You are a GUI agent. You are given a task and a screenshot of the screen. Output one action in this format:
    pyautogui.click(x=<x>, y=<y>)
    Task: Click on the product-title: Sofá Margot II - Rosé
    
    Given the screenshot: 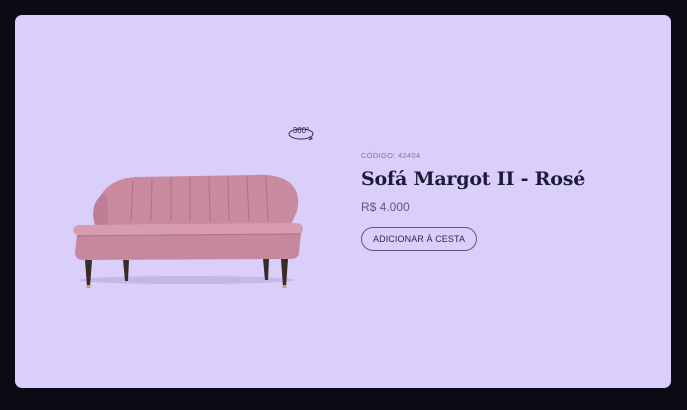 What is the action you would take?
    pyautogui.click(x=473, y=179)
    